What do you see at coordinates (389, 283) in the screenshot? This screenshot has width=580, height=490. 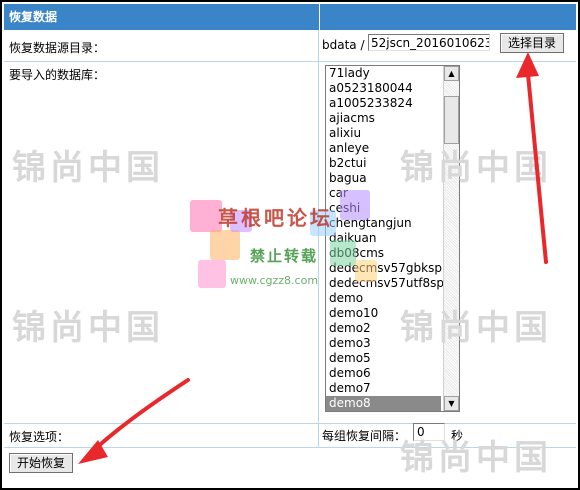 I see `database-list-item: dedecmsv57utf8sp1` at bounding box center [389, 283].